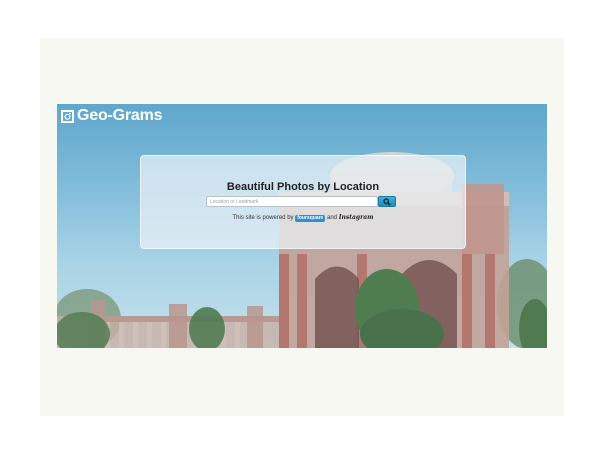 The image size is (600, 450). I want to click on location-search-input, so click(292, 201).